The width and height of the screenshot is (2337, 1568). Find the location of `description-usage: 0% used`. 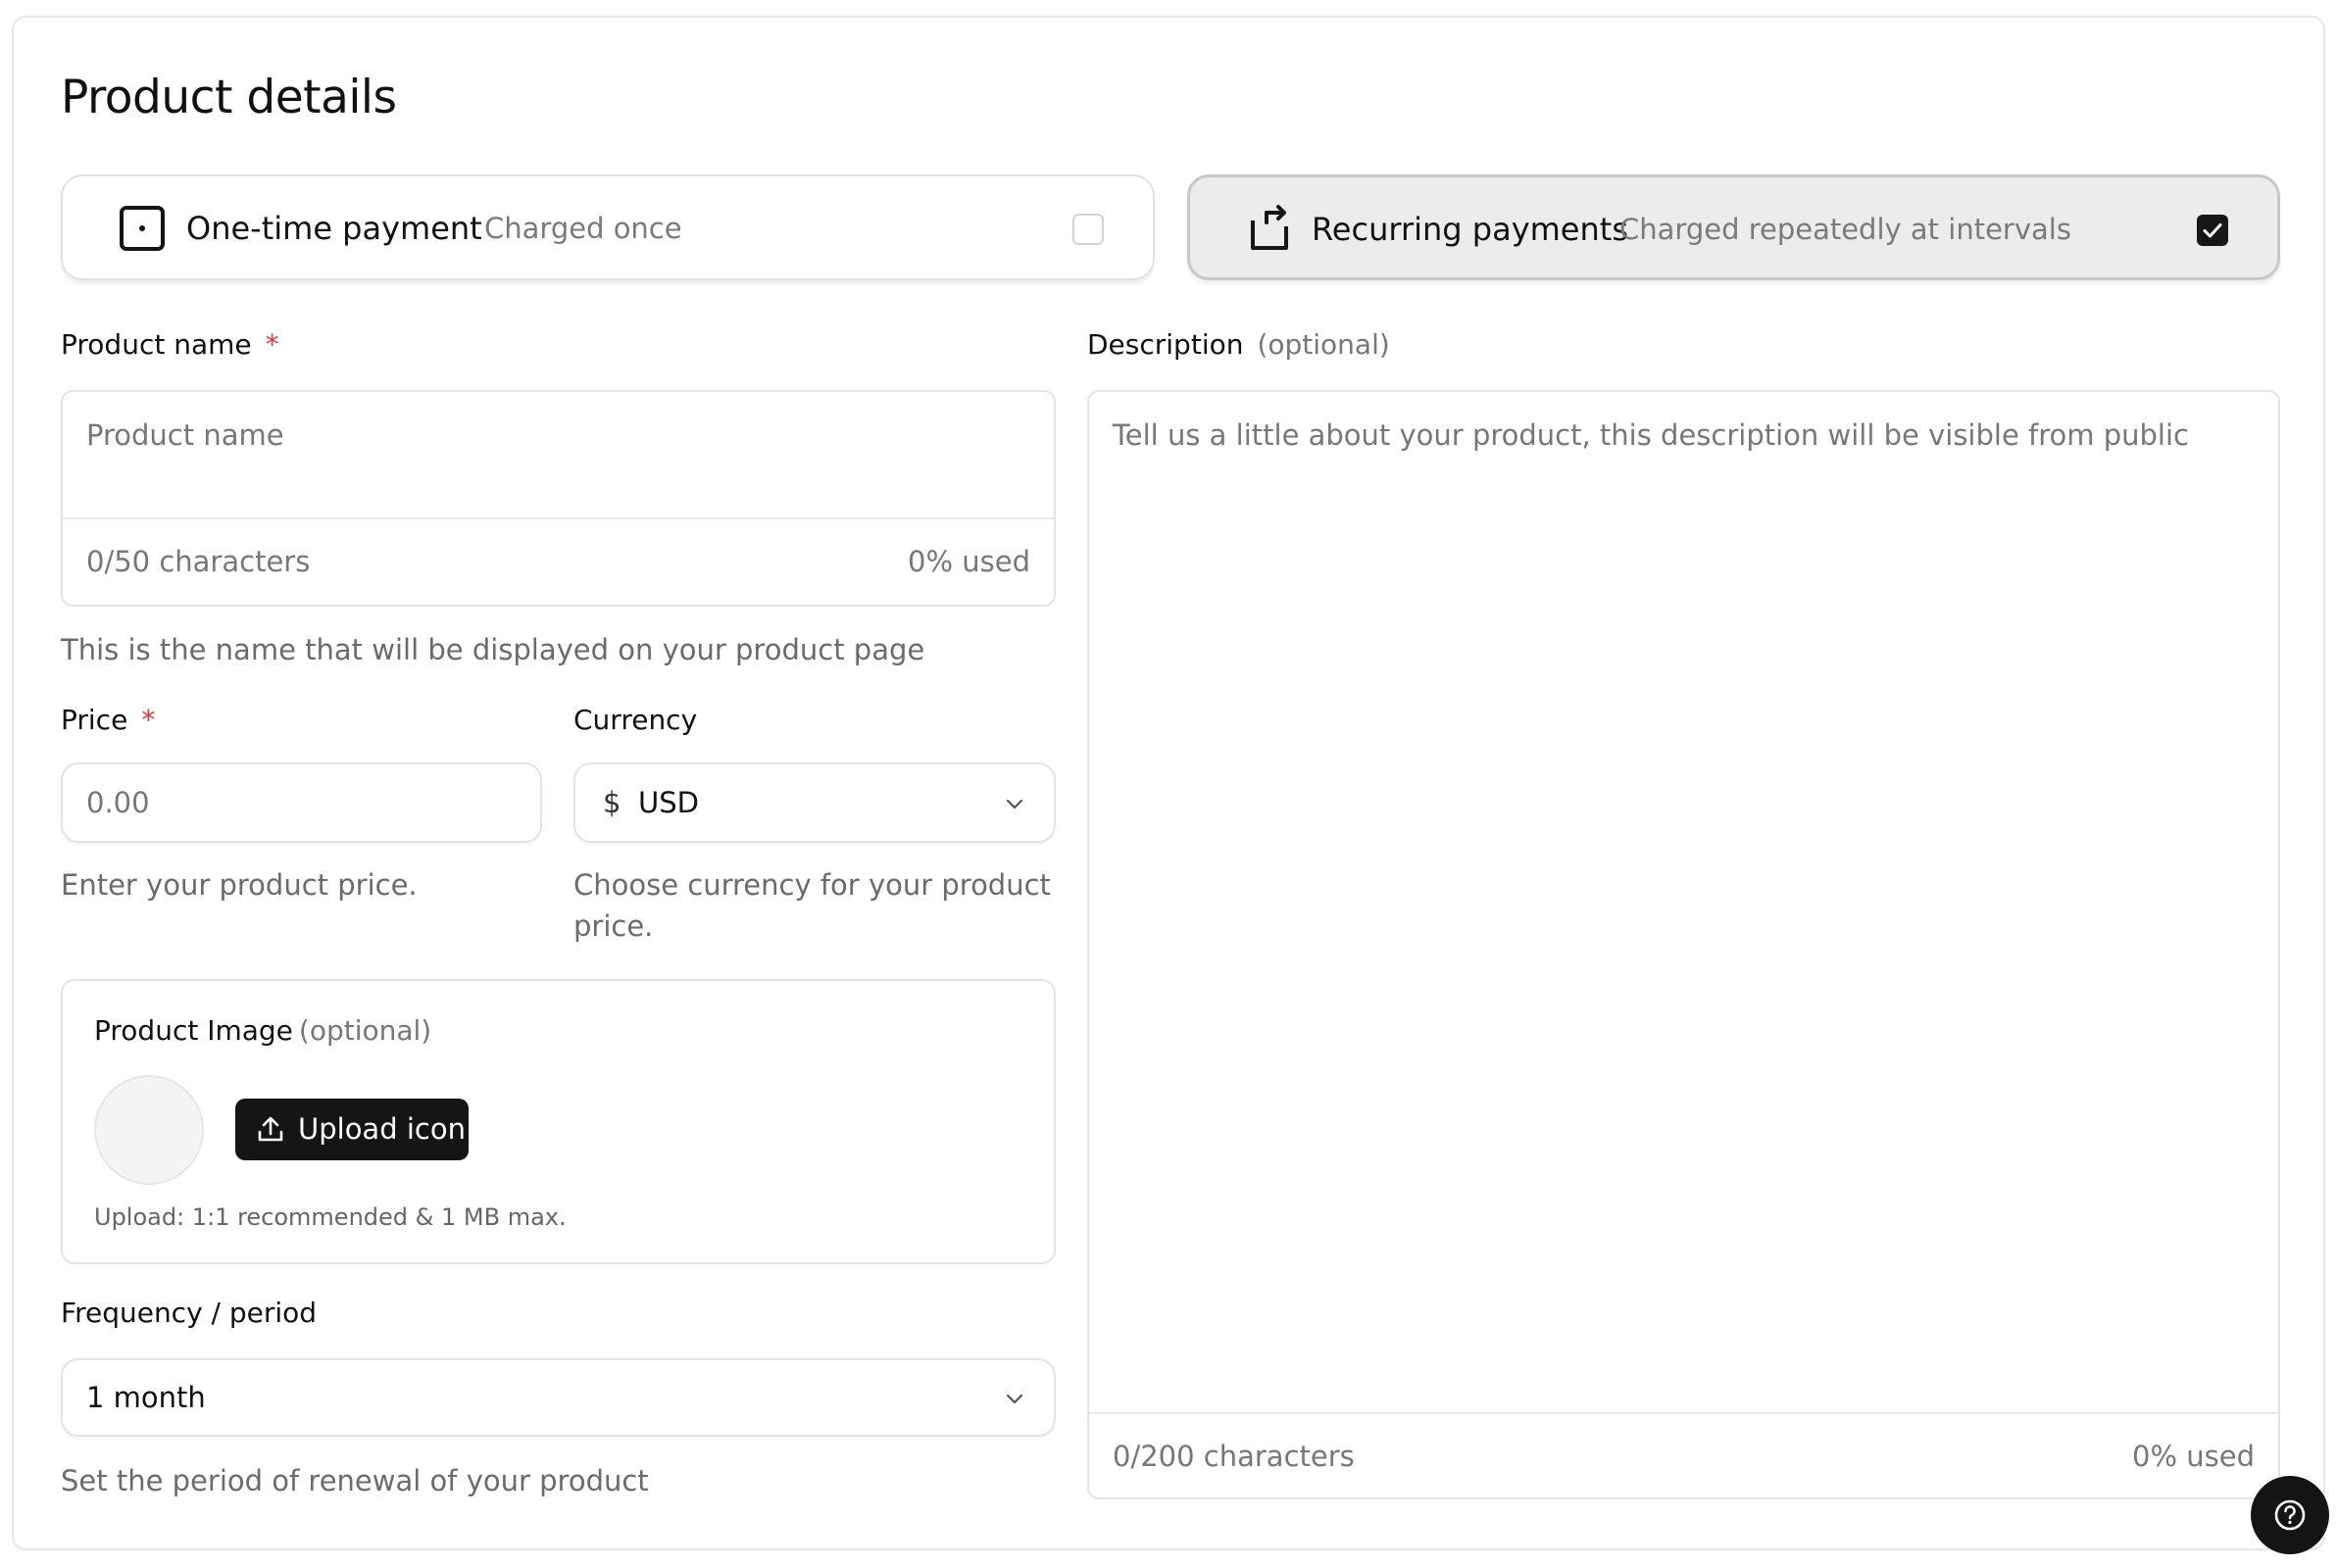

description-usage: 0% used is located at coordinates (2193, 1456).